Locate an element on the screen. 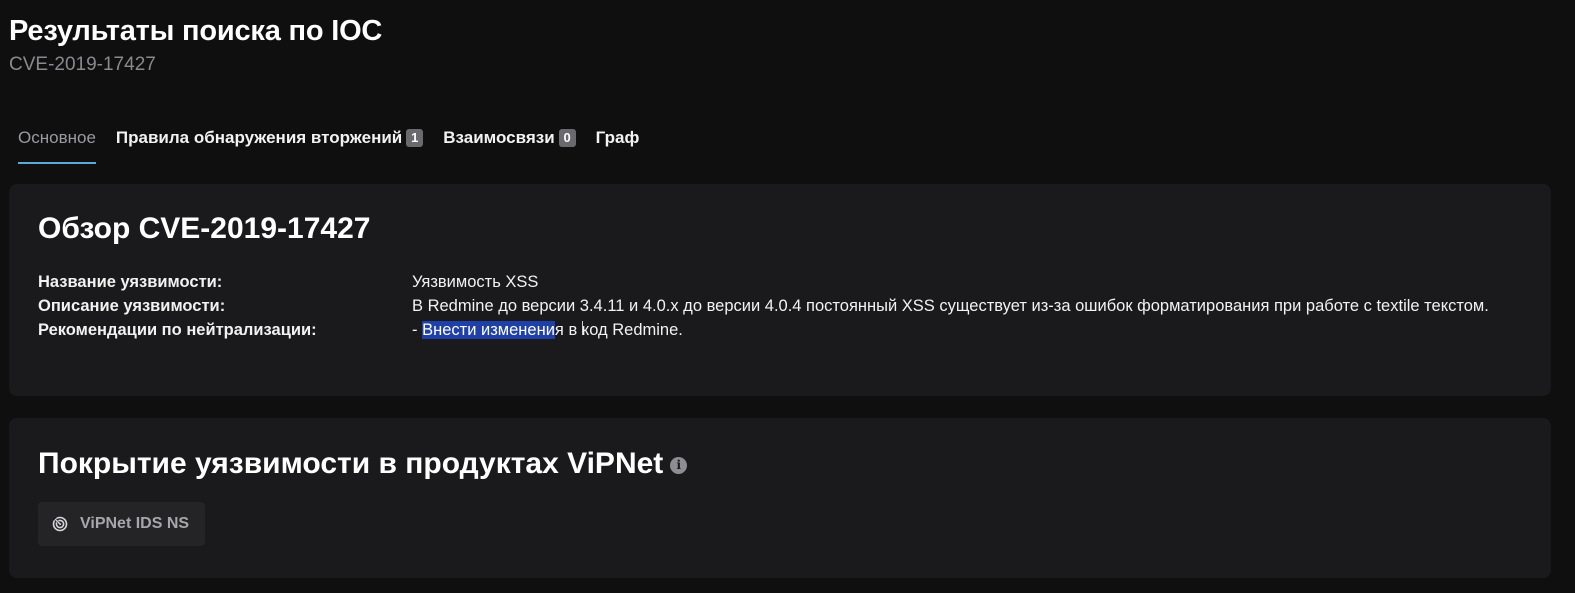  mitigation-label: Рекомендации по нейтрализации: is located at coordinates (177, 330).